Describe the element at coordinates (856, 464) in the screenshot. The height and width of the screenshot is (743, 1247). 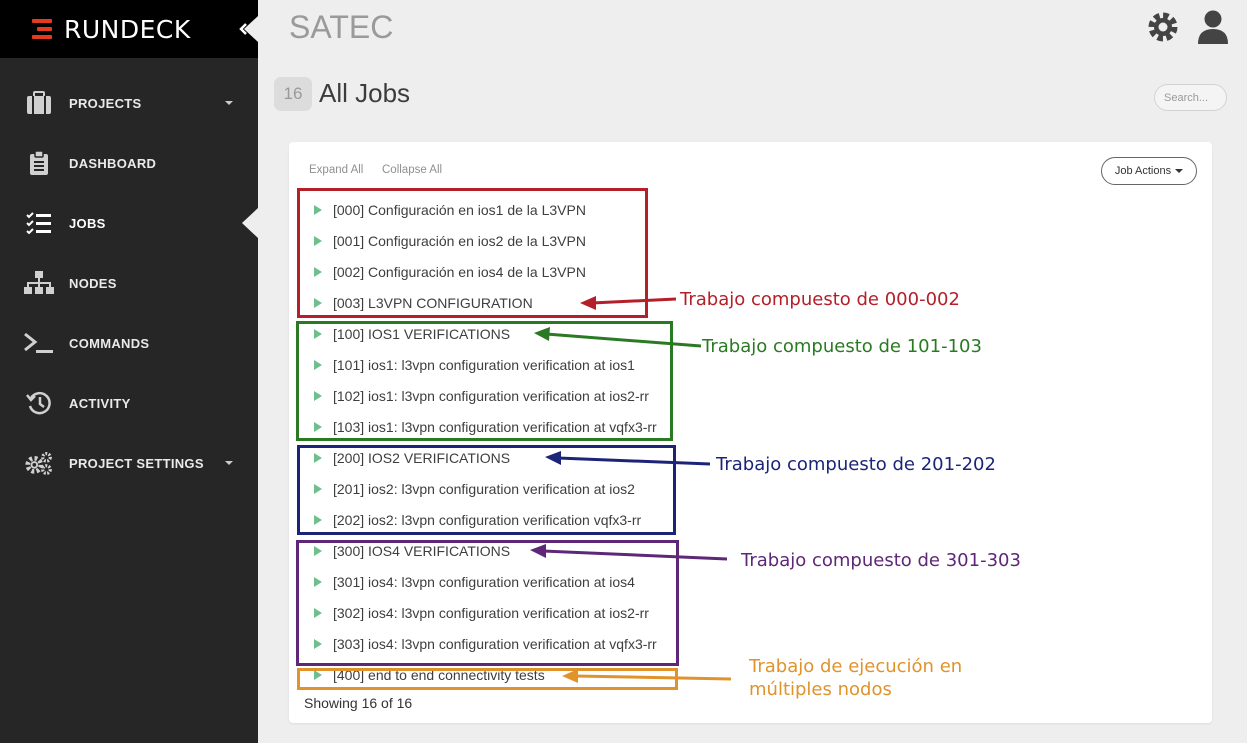
I see `annotation-label: Trabajo compuesto de 201-202` at that location.